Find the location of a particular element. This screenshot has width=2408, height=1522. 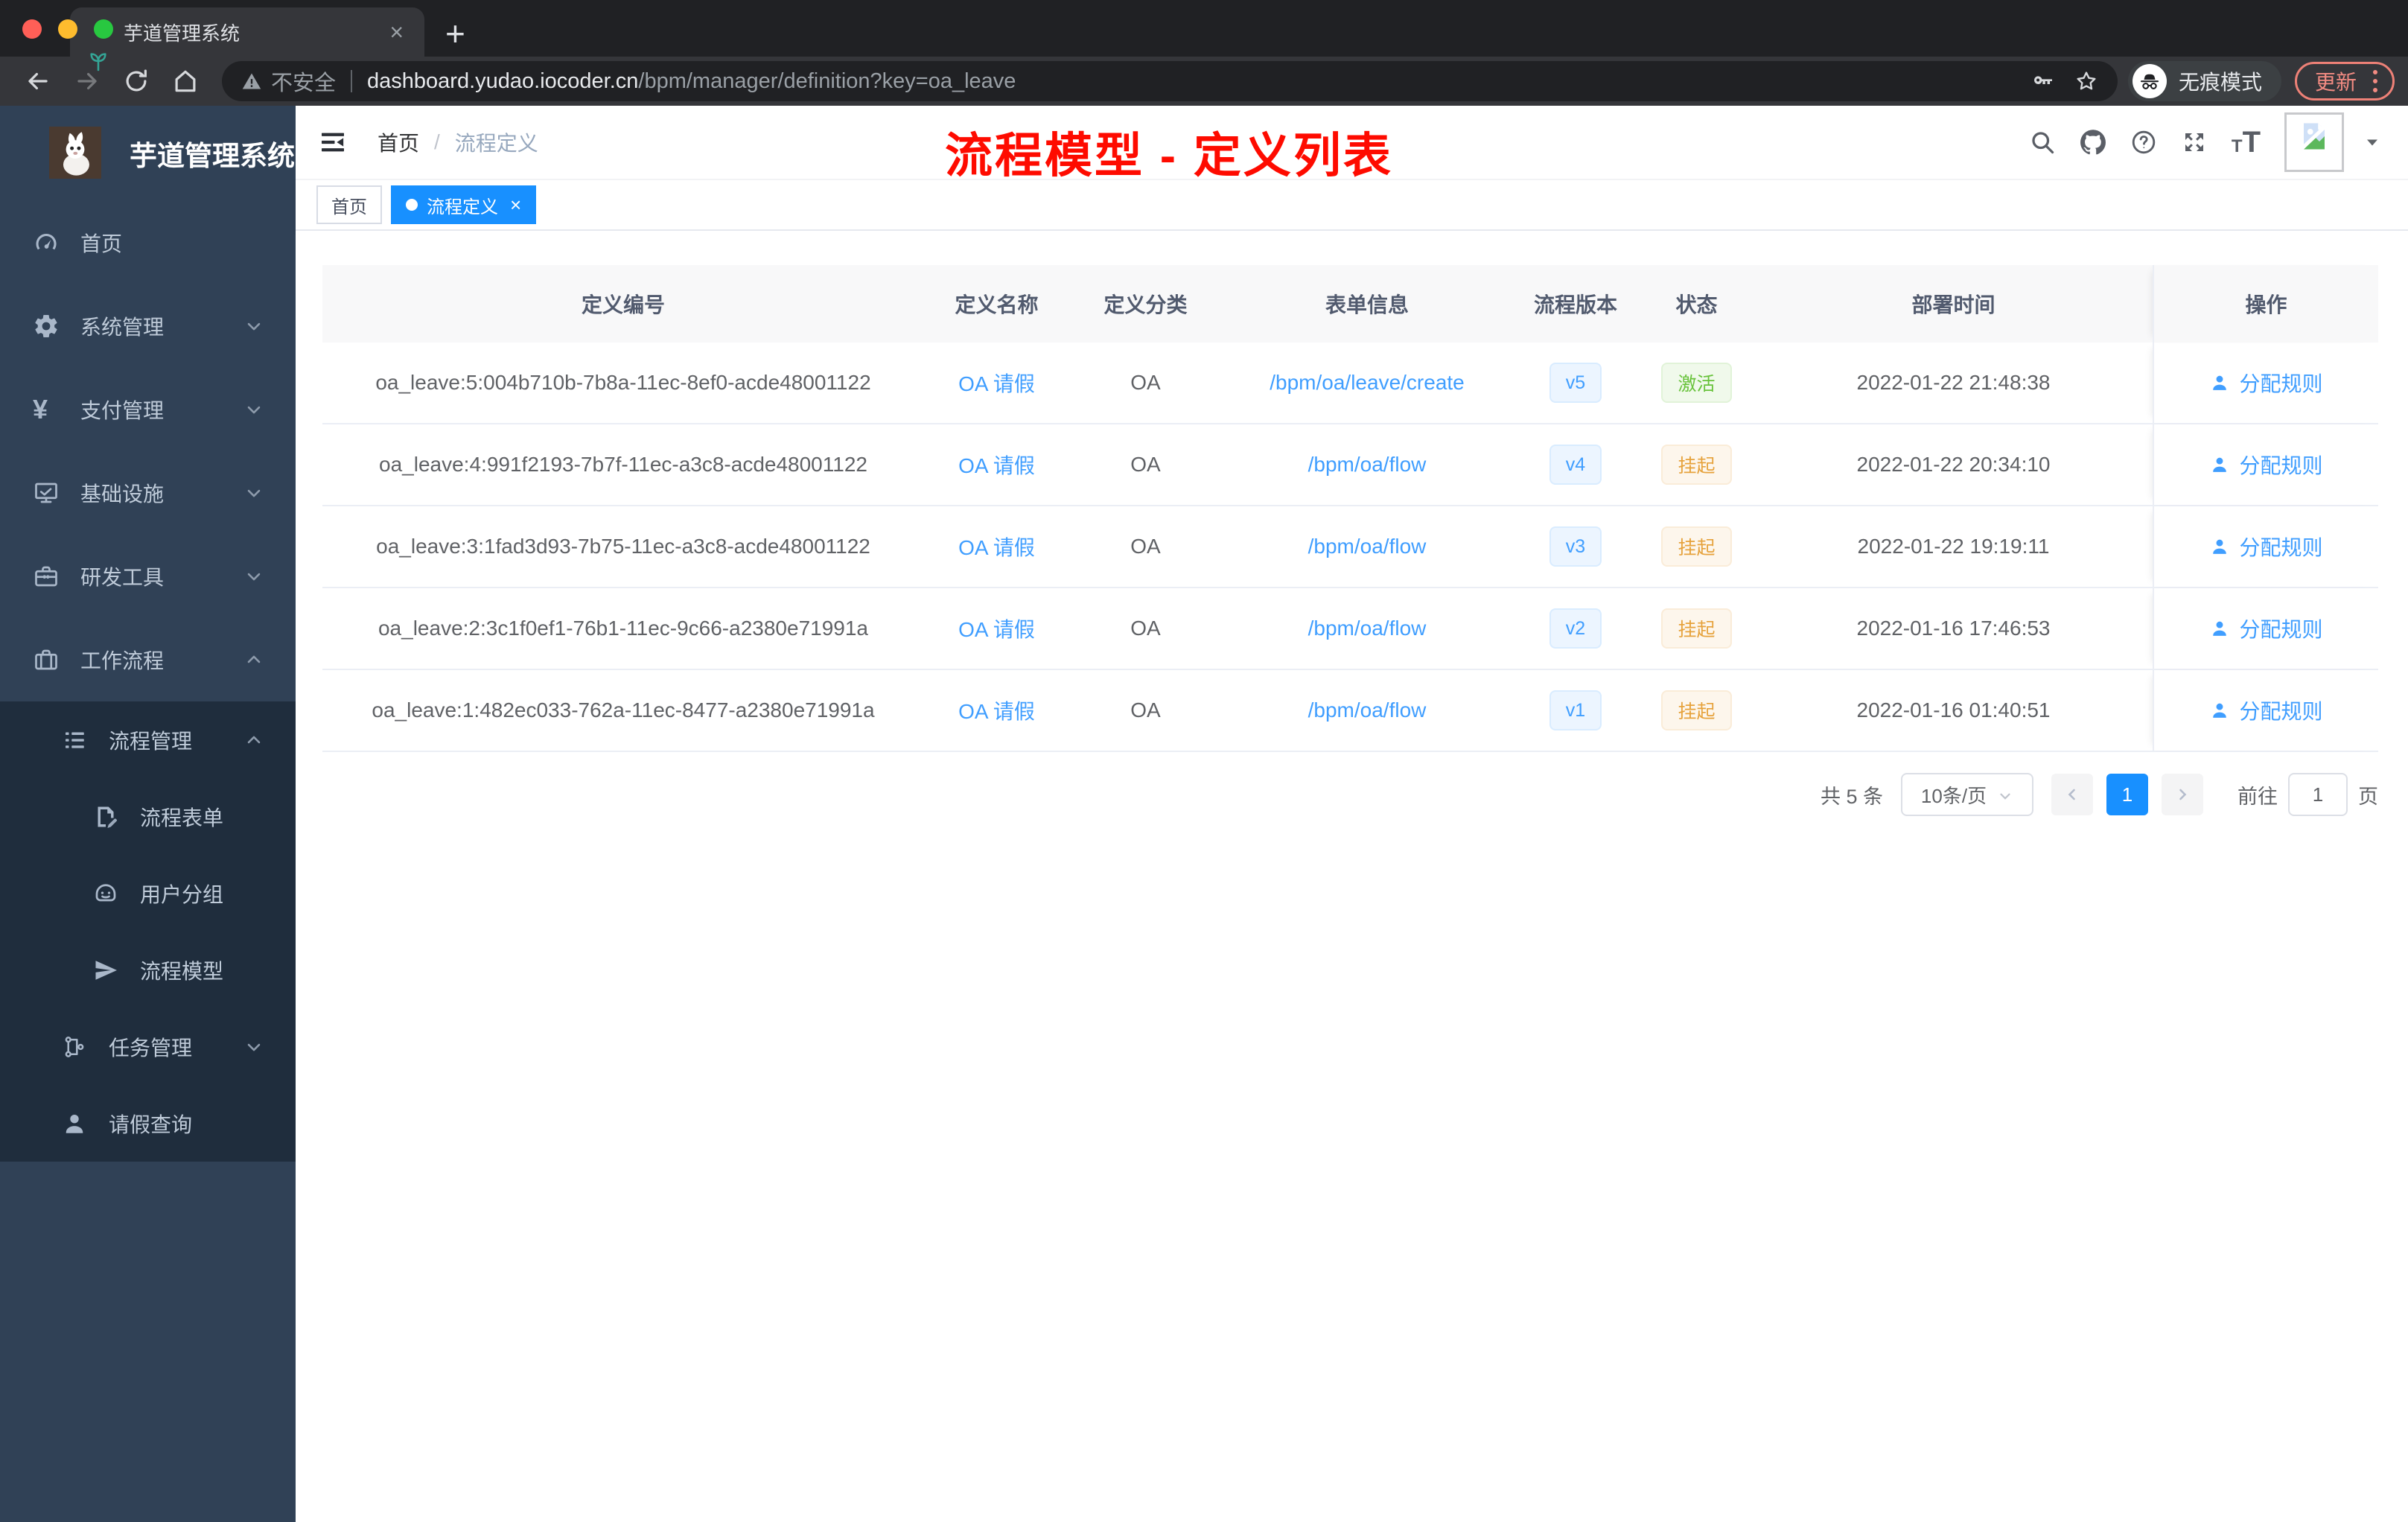

gear-icon is located at coordinates (46, 326).